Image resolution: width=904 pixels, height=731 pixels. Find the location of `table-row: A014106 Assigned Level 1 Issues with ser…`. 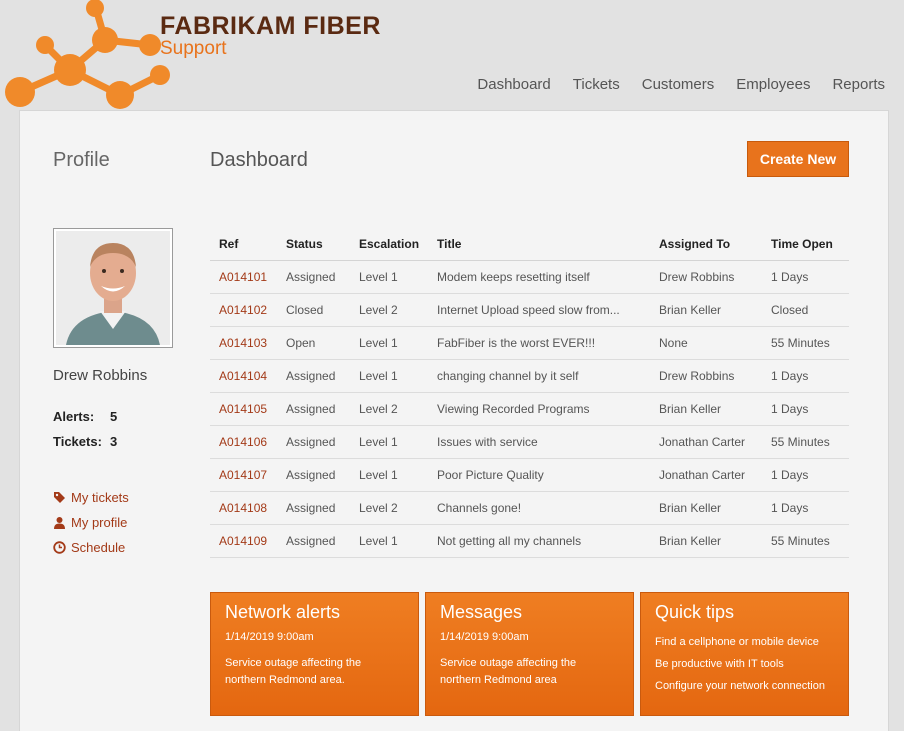

table-row: A014106 Assigned Level 1 Issues with ser… is located at coordinates (529, 442).